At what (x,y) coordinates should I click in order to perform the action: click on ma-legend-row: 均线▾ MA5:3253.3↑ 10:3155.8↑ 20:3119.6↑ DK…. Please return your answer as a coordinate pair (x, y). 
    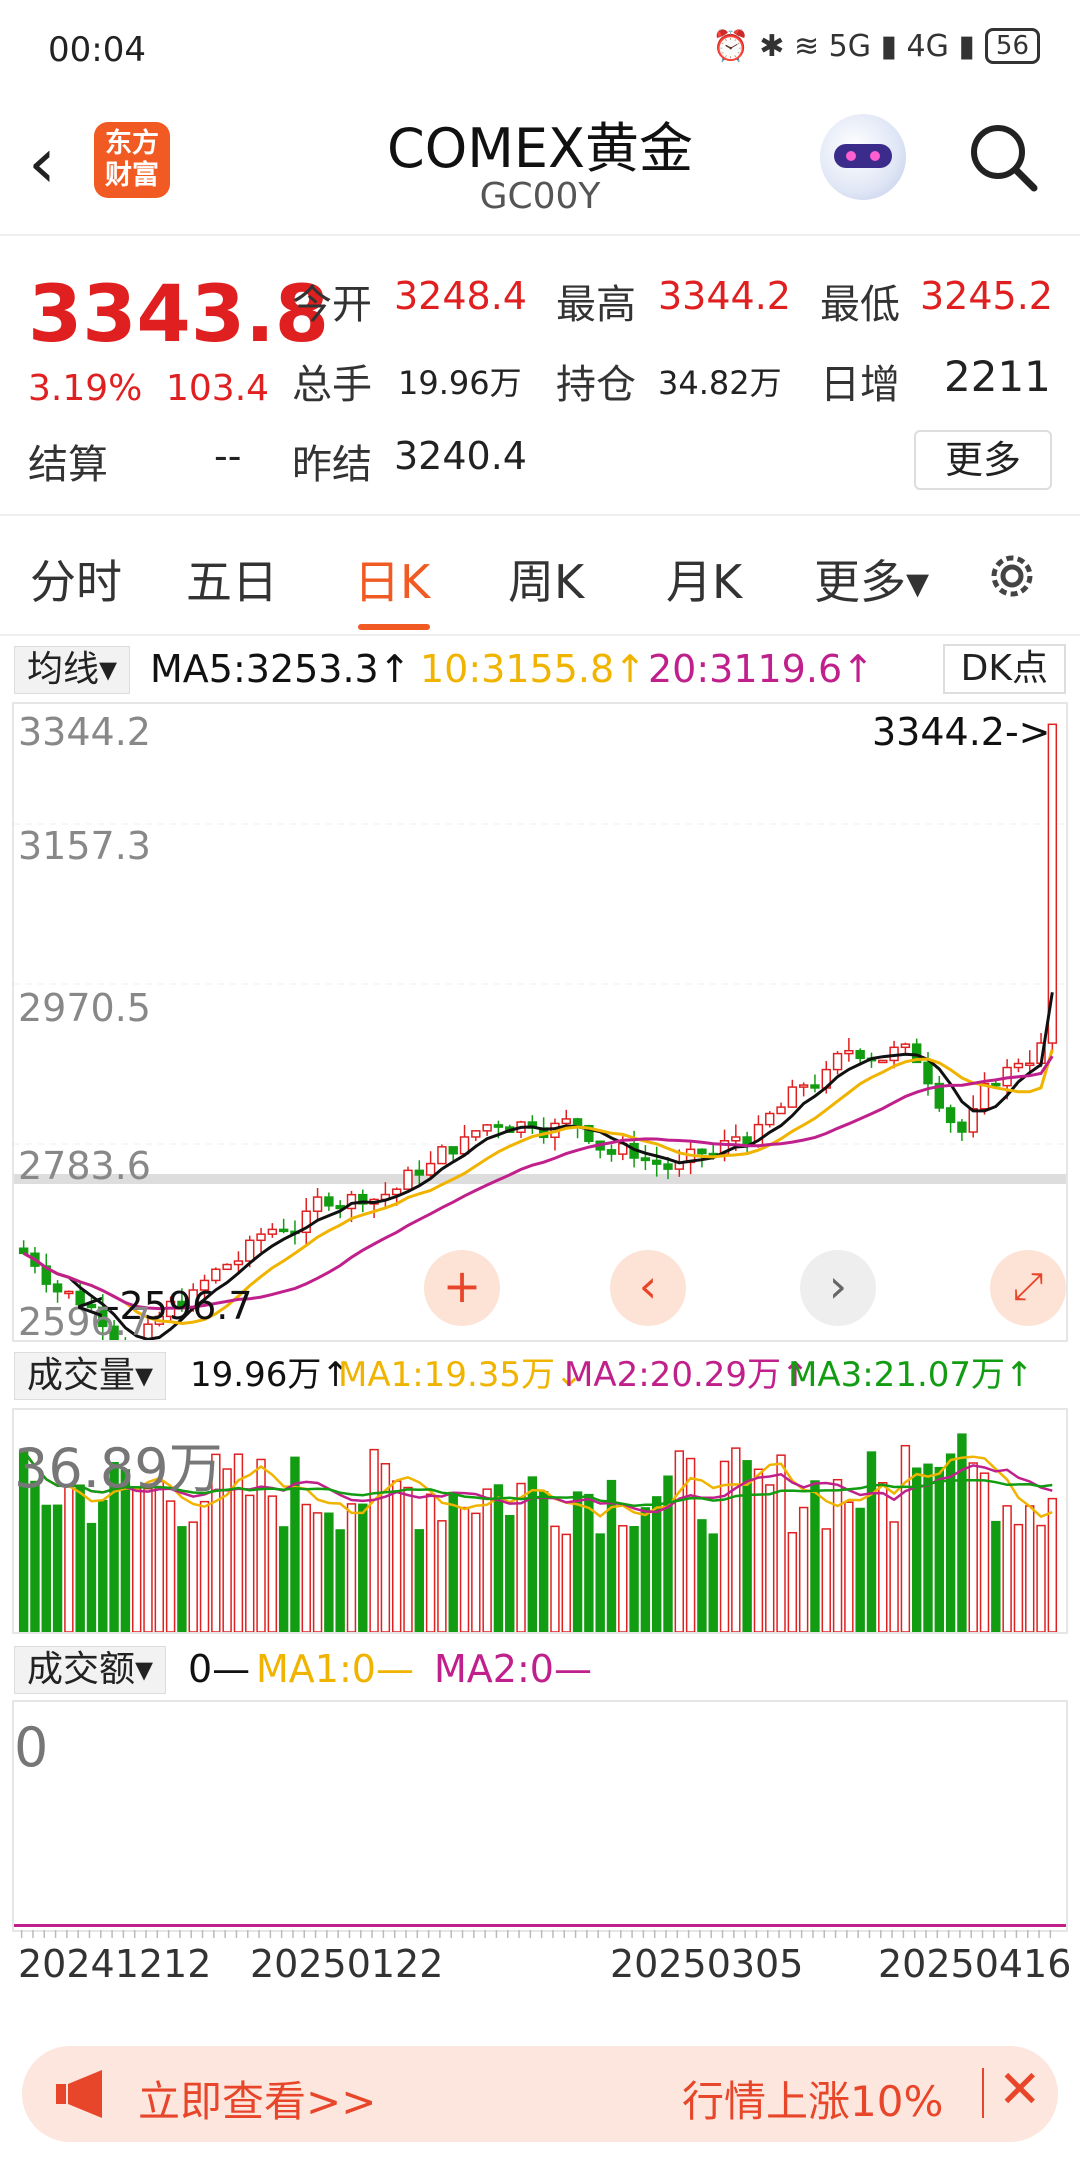
    Looking at the image, I should click on (540, 669).